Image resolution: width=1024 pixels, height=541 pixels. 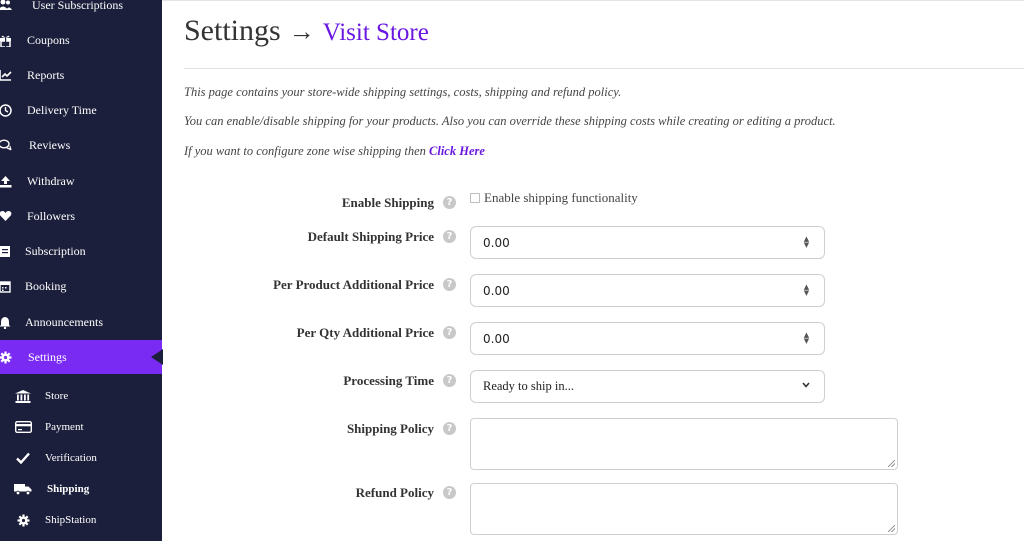 What do you see at coordinates (6, 75) in the screenshot?
I see `chart-icon` at bounding box center [6, 75].